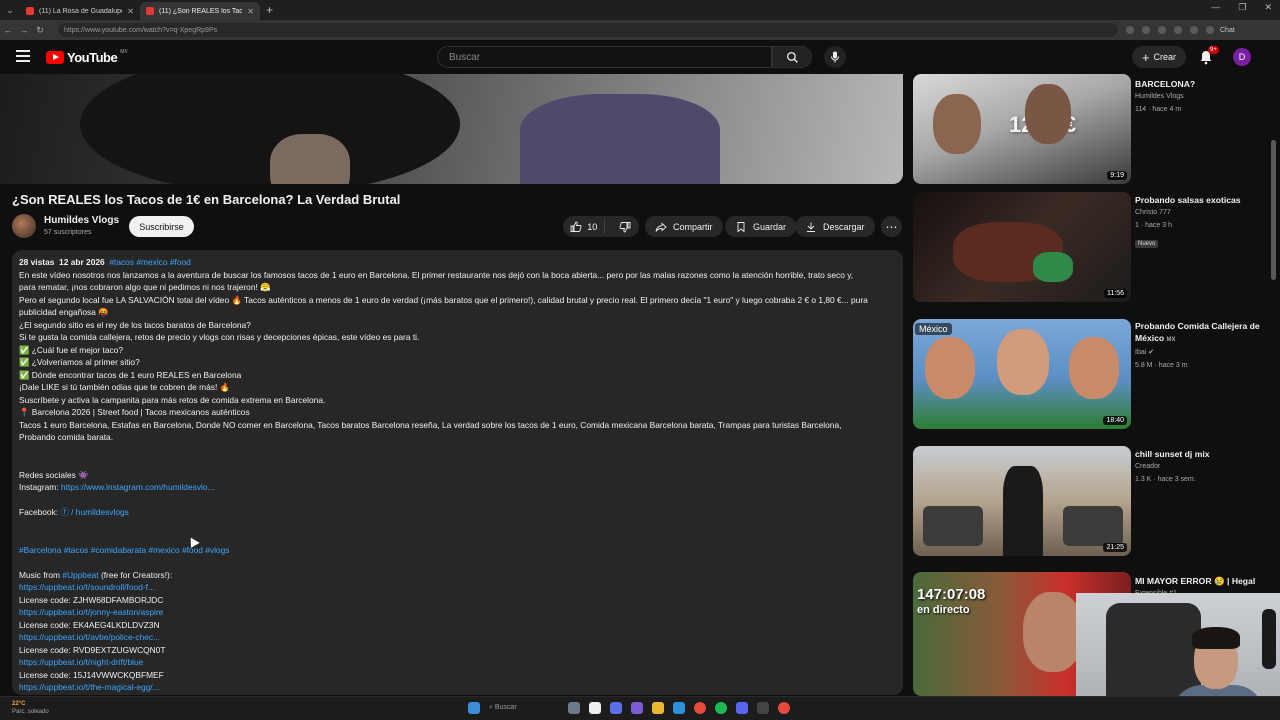  Describe the element at coordinates (1227, 30) in the screenshot. I see `chat-button: Chat` at that location.